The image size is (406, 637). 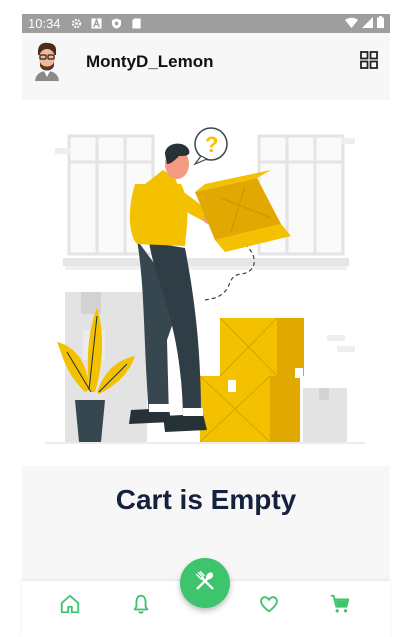 I want to click on status-time: 10:34, so click(x=44, y=23).